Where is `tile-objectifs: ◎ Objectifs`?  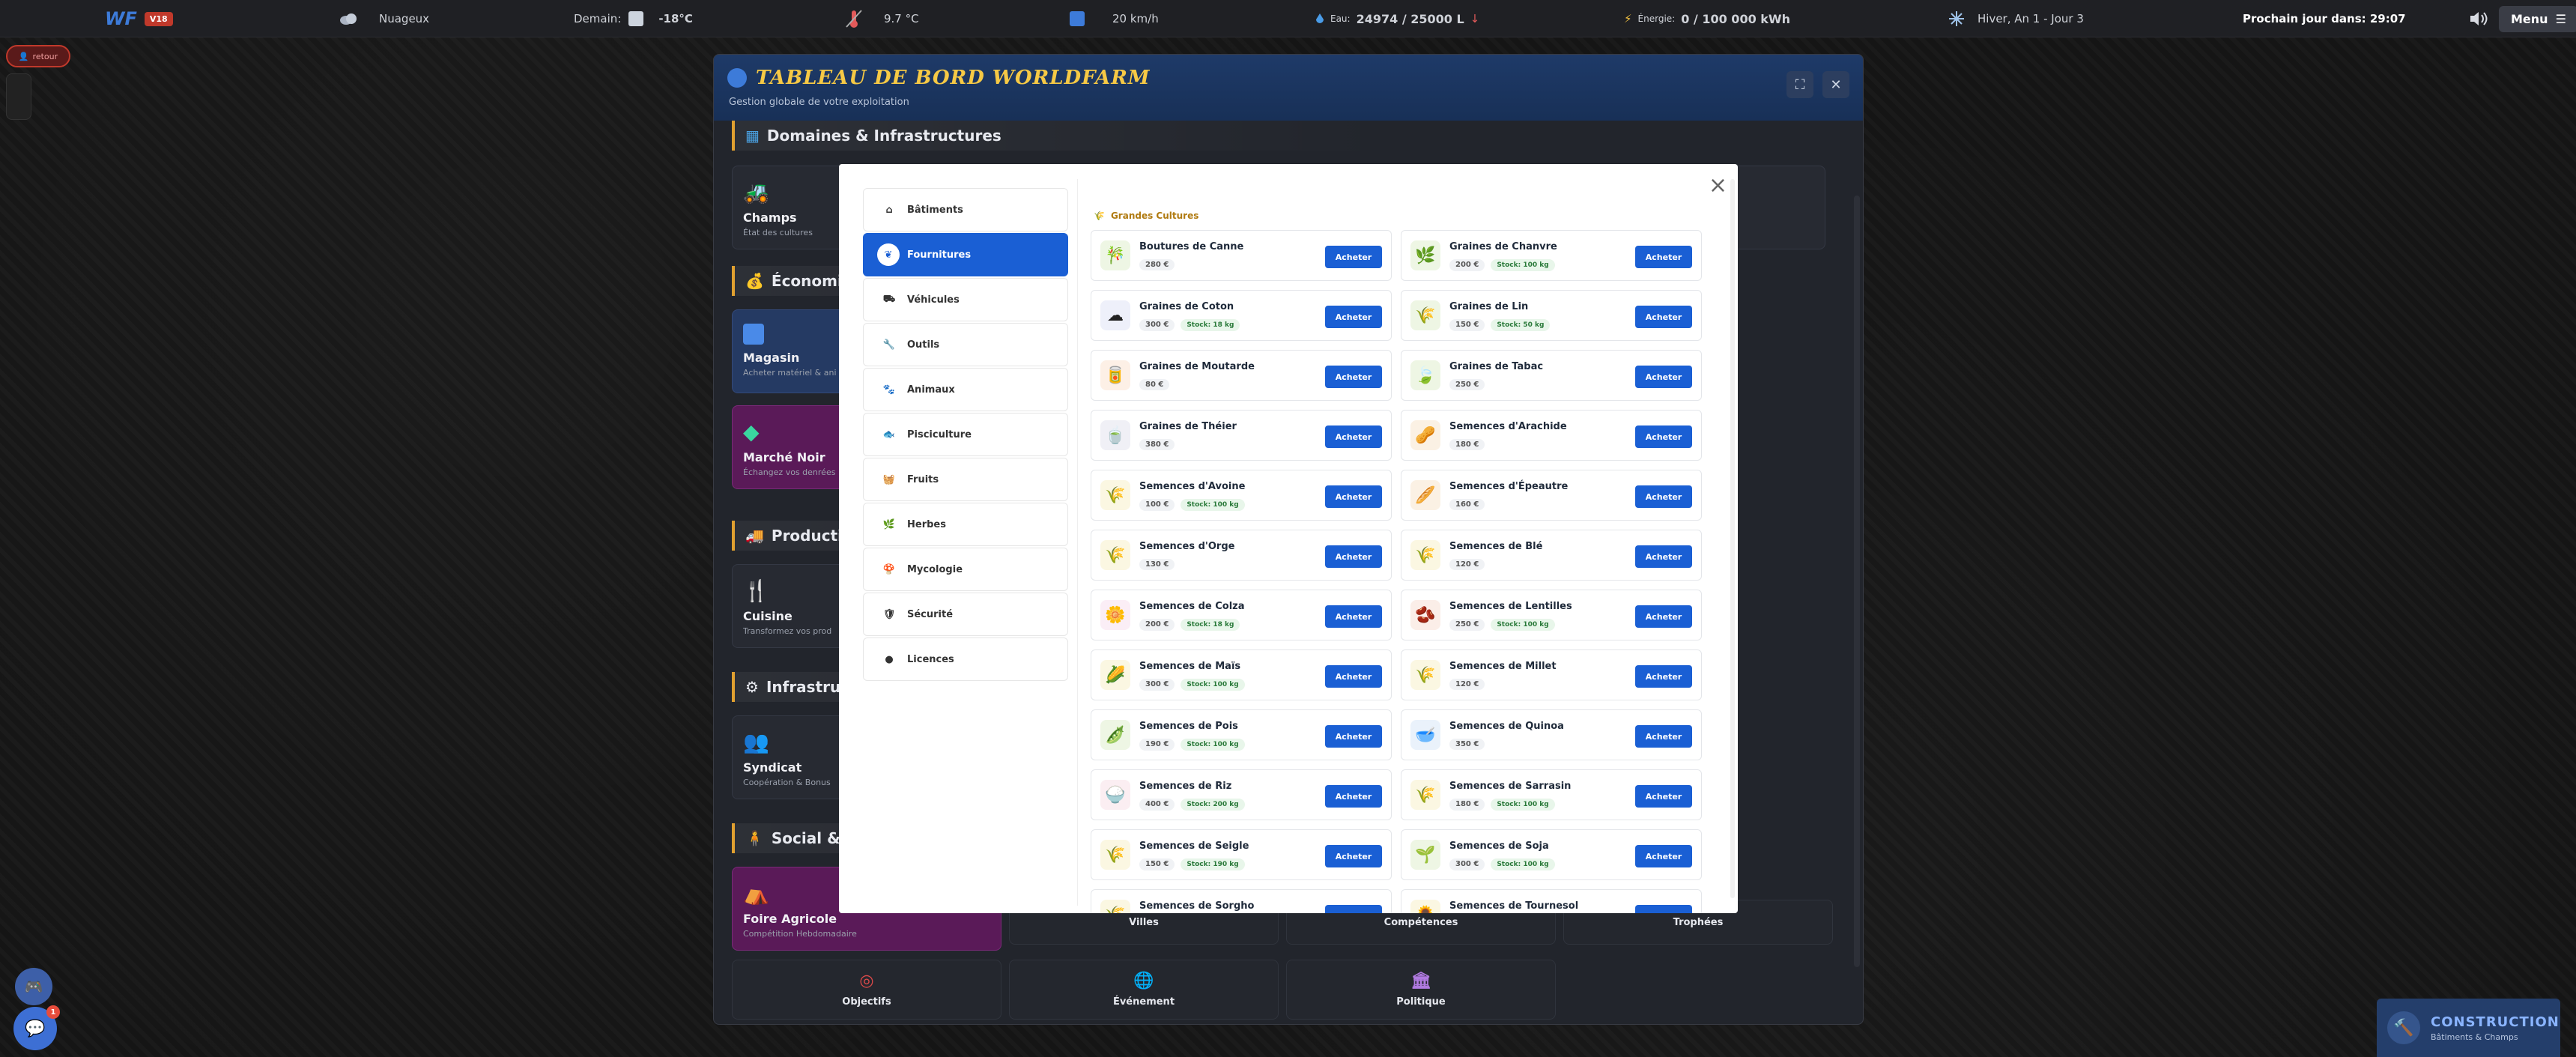 tile-objectifs: ◎ Objectifs is located at coordinates (866, 990).